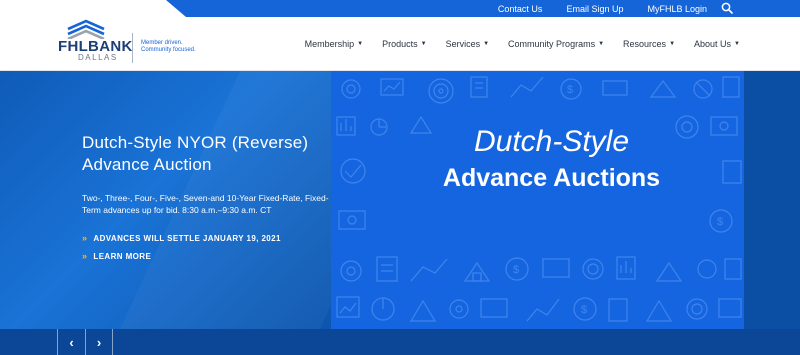 This screenshot has width=800, height=355. I want to click on nav-label: Community Programs, so click(552, 44).